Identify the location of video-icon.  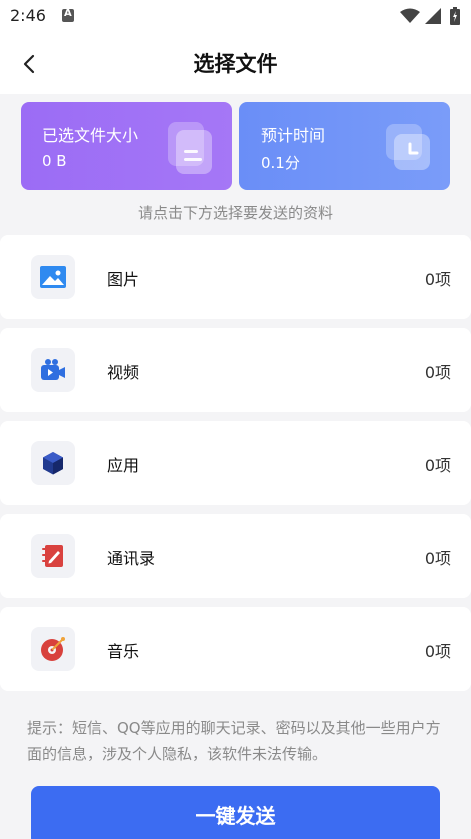
(53, 370).